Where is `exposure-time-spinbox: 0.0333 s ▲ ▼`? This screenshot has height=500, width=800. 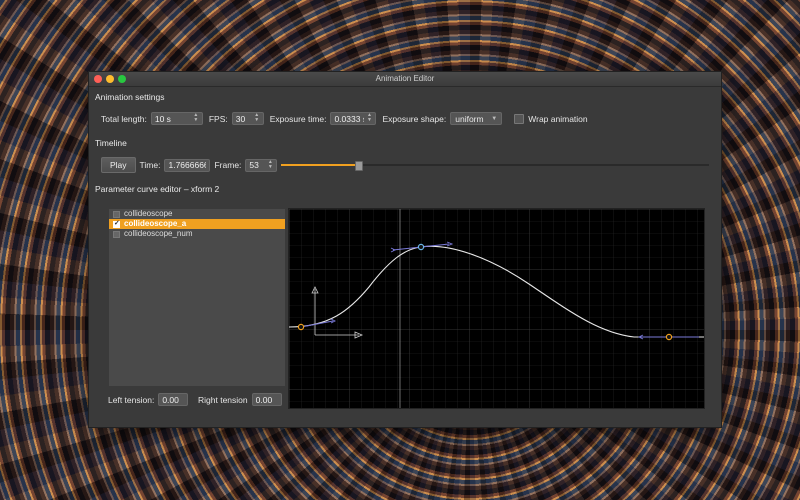 exposure-time-spinbox: 0.0333 s ▲ ▼ is located at coordinates (353, 118).